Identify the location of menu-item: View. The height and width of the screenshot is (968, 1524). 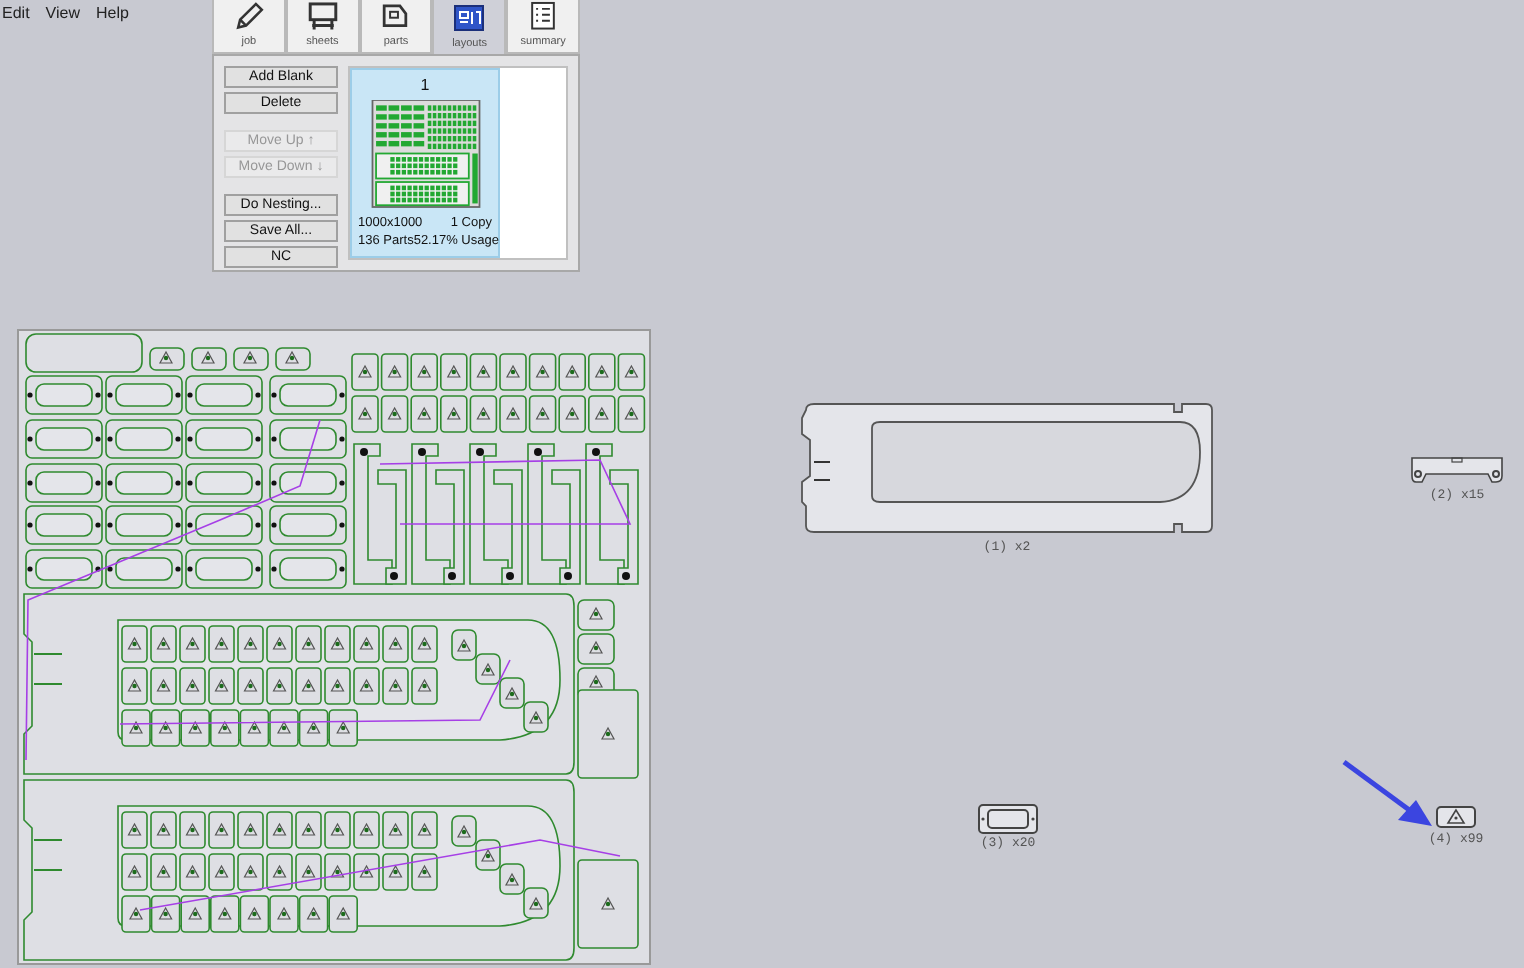
(62, 14).